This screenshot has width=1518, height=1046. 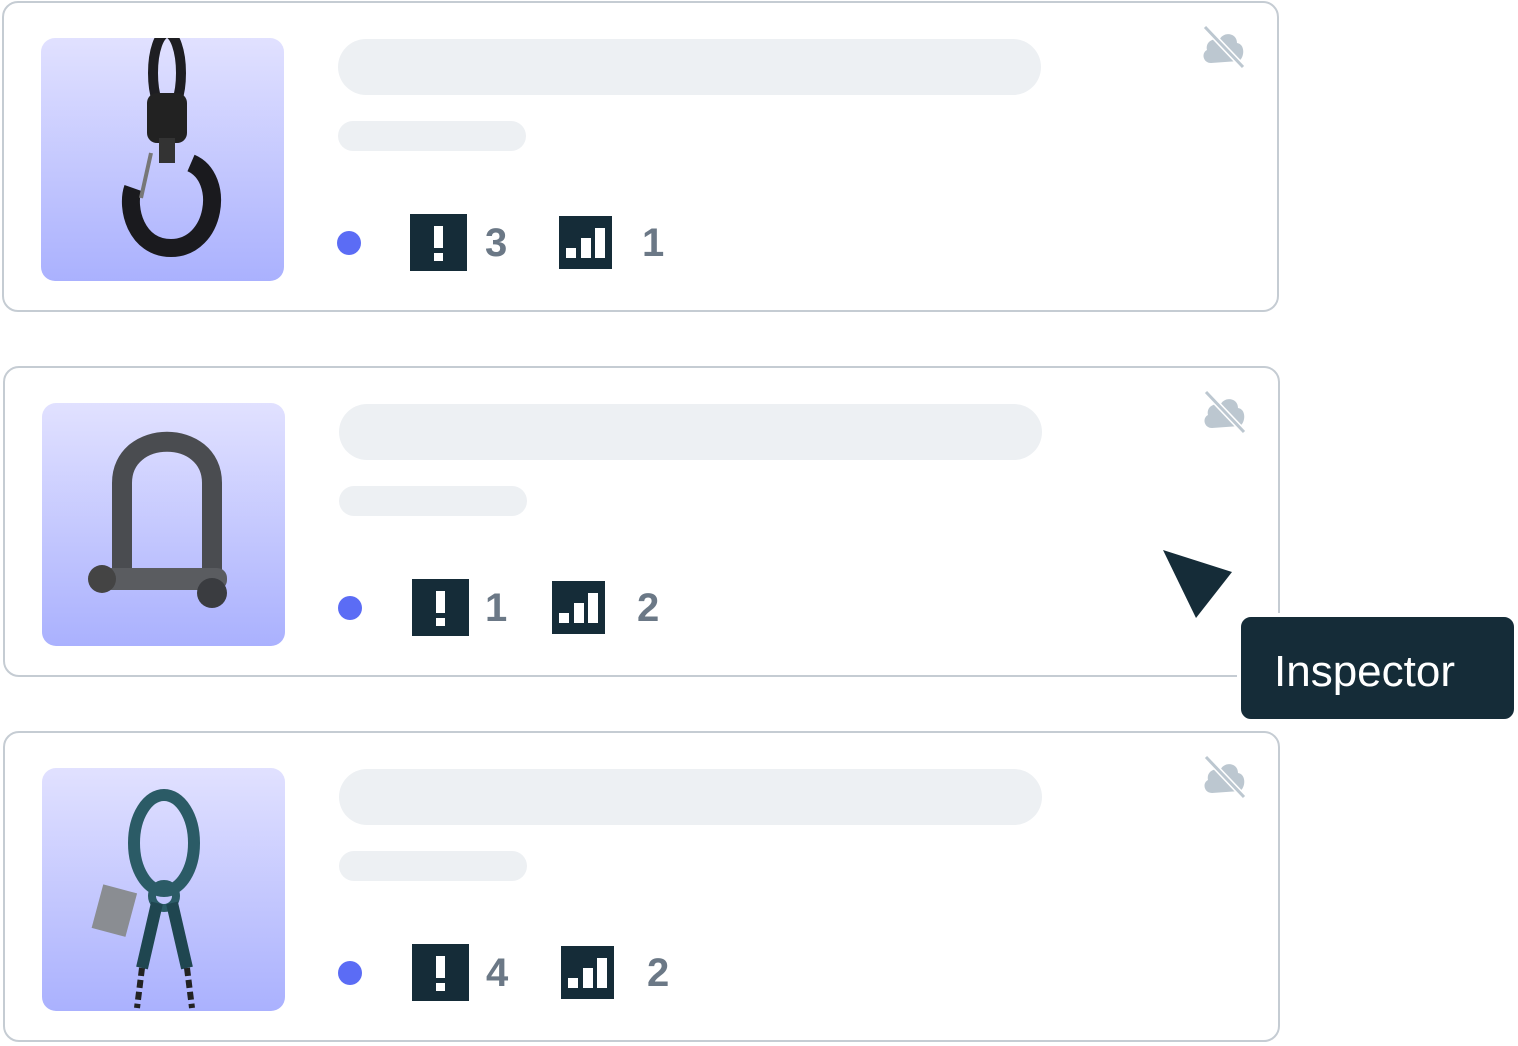 I want to click on product-image-hook, so click(x=162, y=159).